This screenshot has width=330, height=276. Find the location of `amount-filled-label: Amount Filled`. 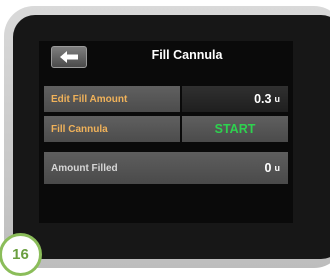

amount-filled-label: Amount Filled is located at coordinates (84, 168).